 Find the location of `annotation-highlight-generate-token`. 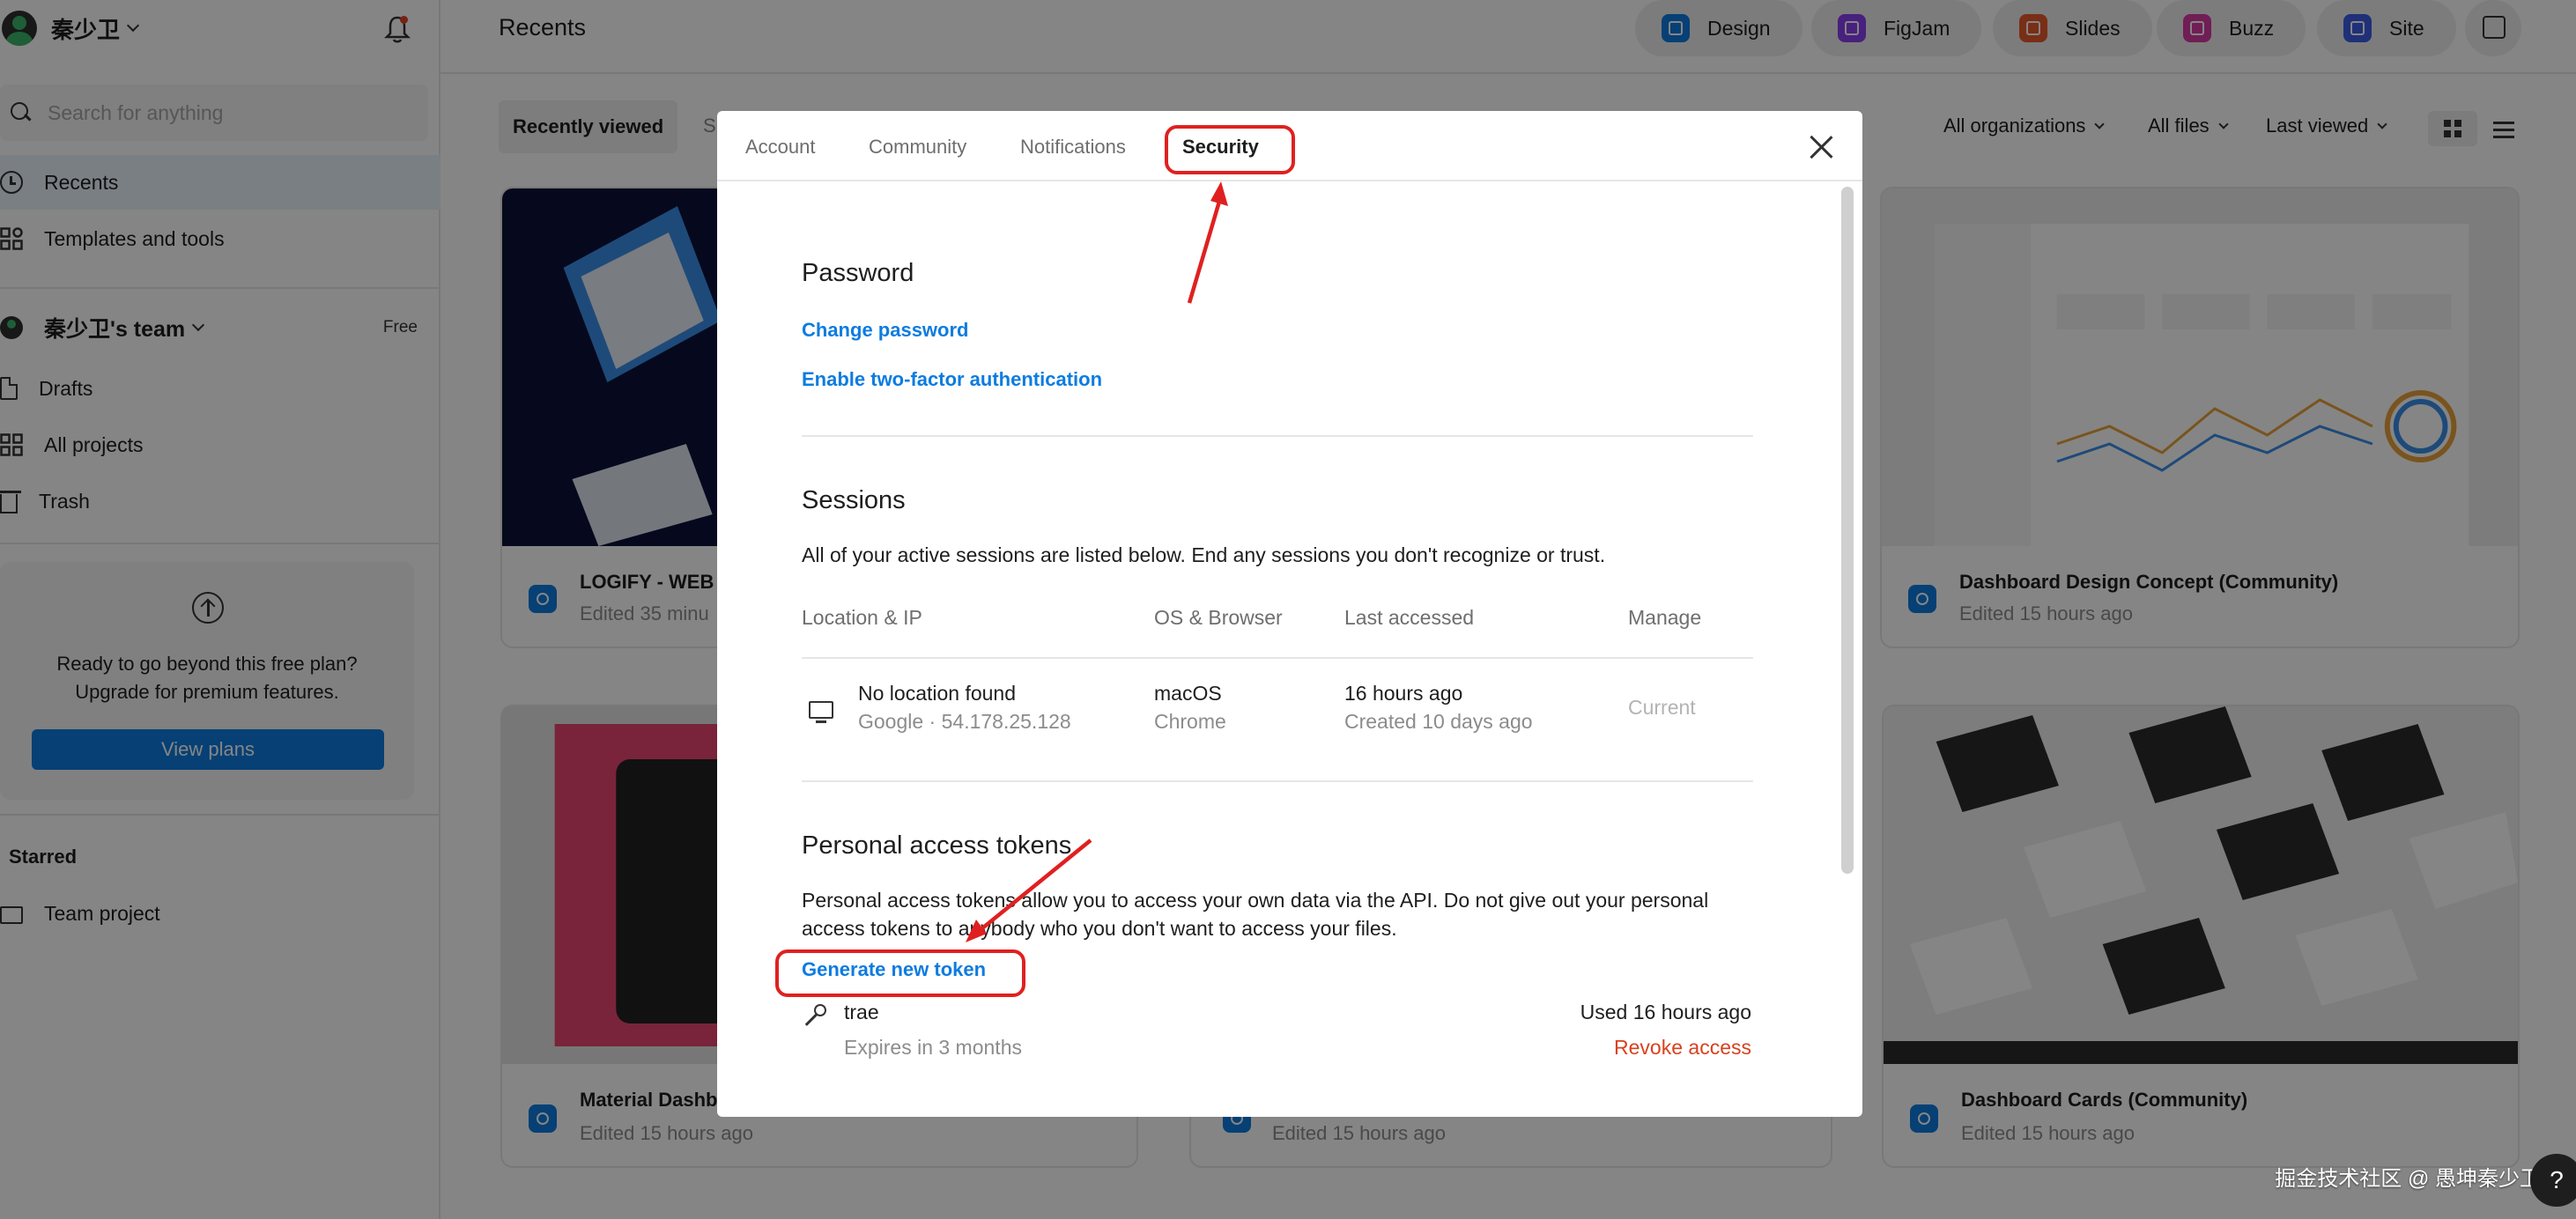

annotation-highlight-generate-token is located at coordinates (900, 973).